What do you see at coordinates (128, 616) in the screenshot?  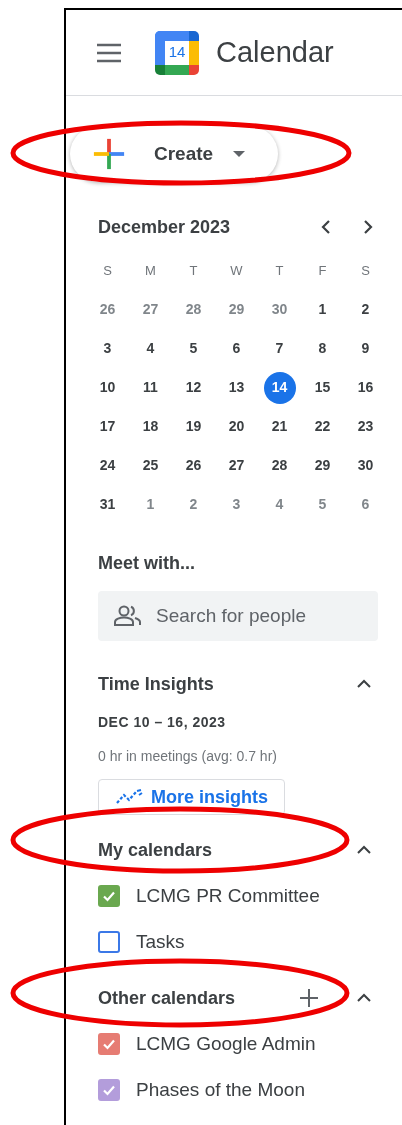 I see `people-icon` at bounding box center [128, 616].